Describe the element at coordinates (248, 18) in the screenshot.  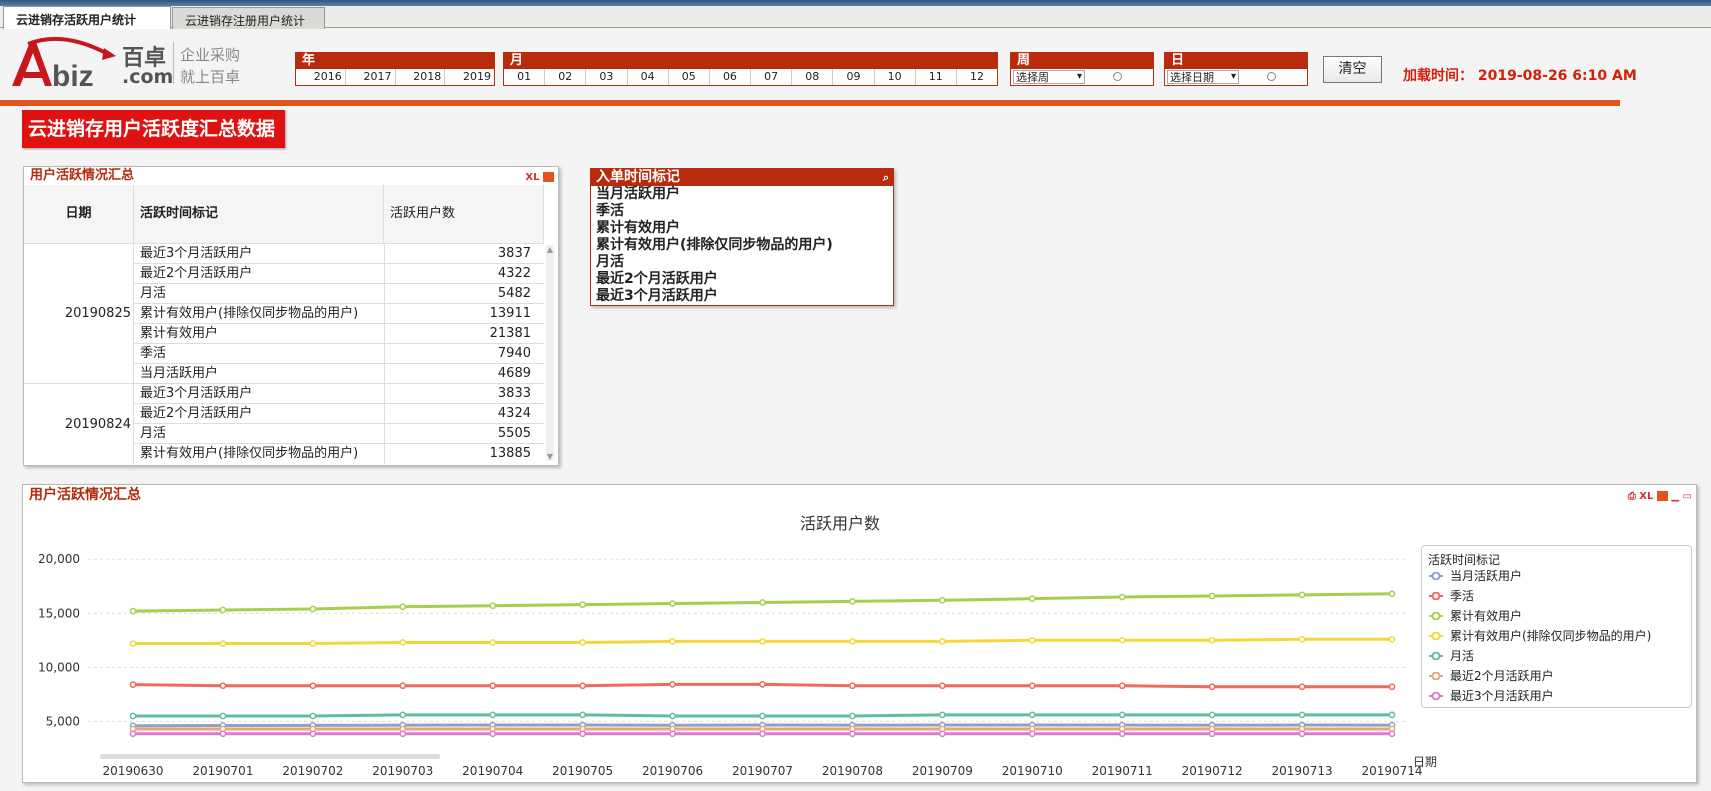
I see `tab-registered-users: 云进销存注册用户统计` at that location.